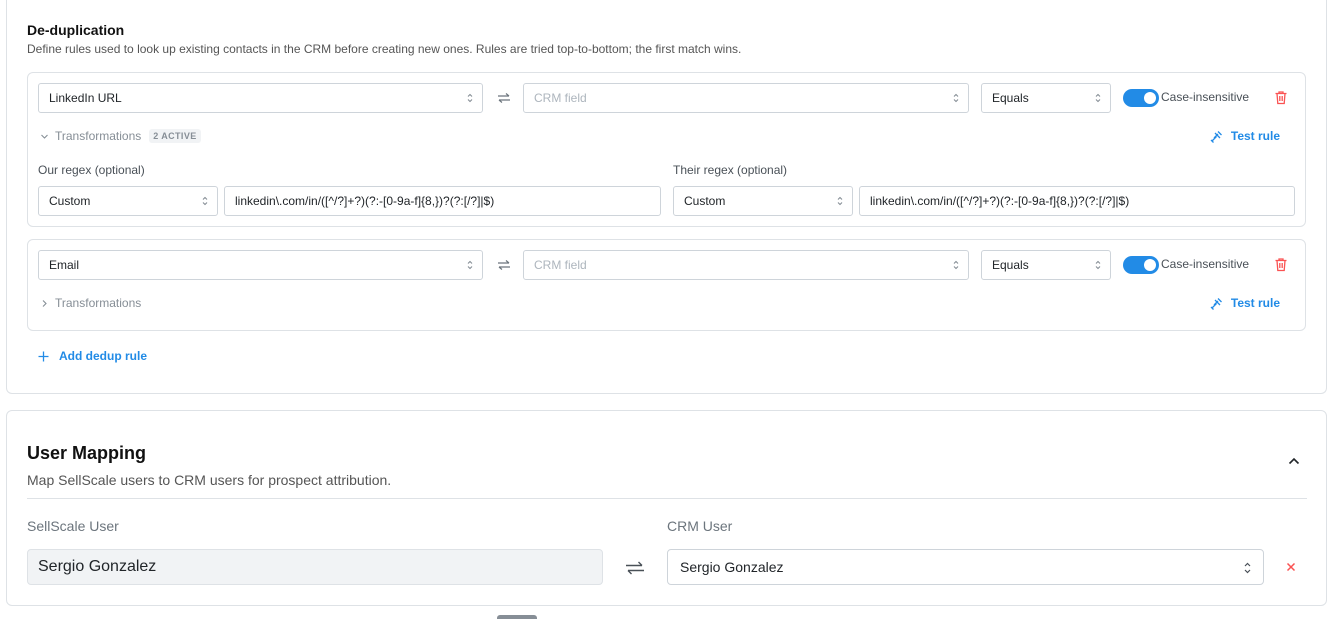 The image size is (1342, 619). Describe the element at coordinates (103, 356) in the screenshot. I see `add-dedup-rule-label: Add dedup rule` at that location.